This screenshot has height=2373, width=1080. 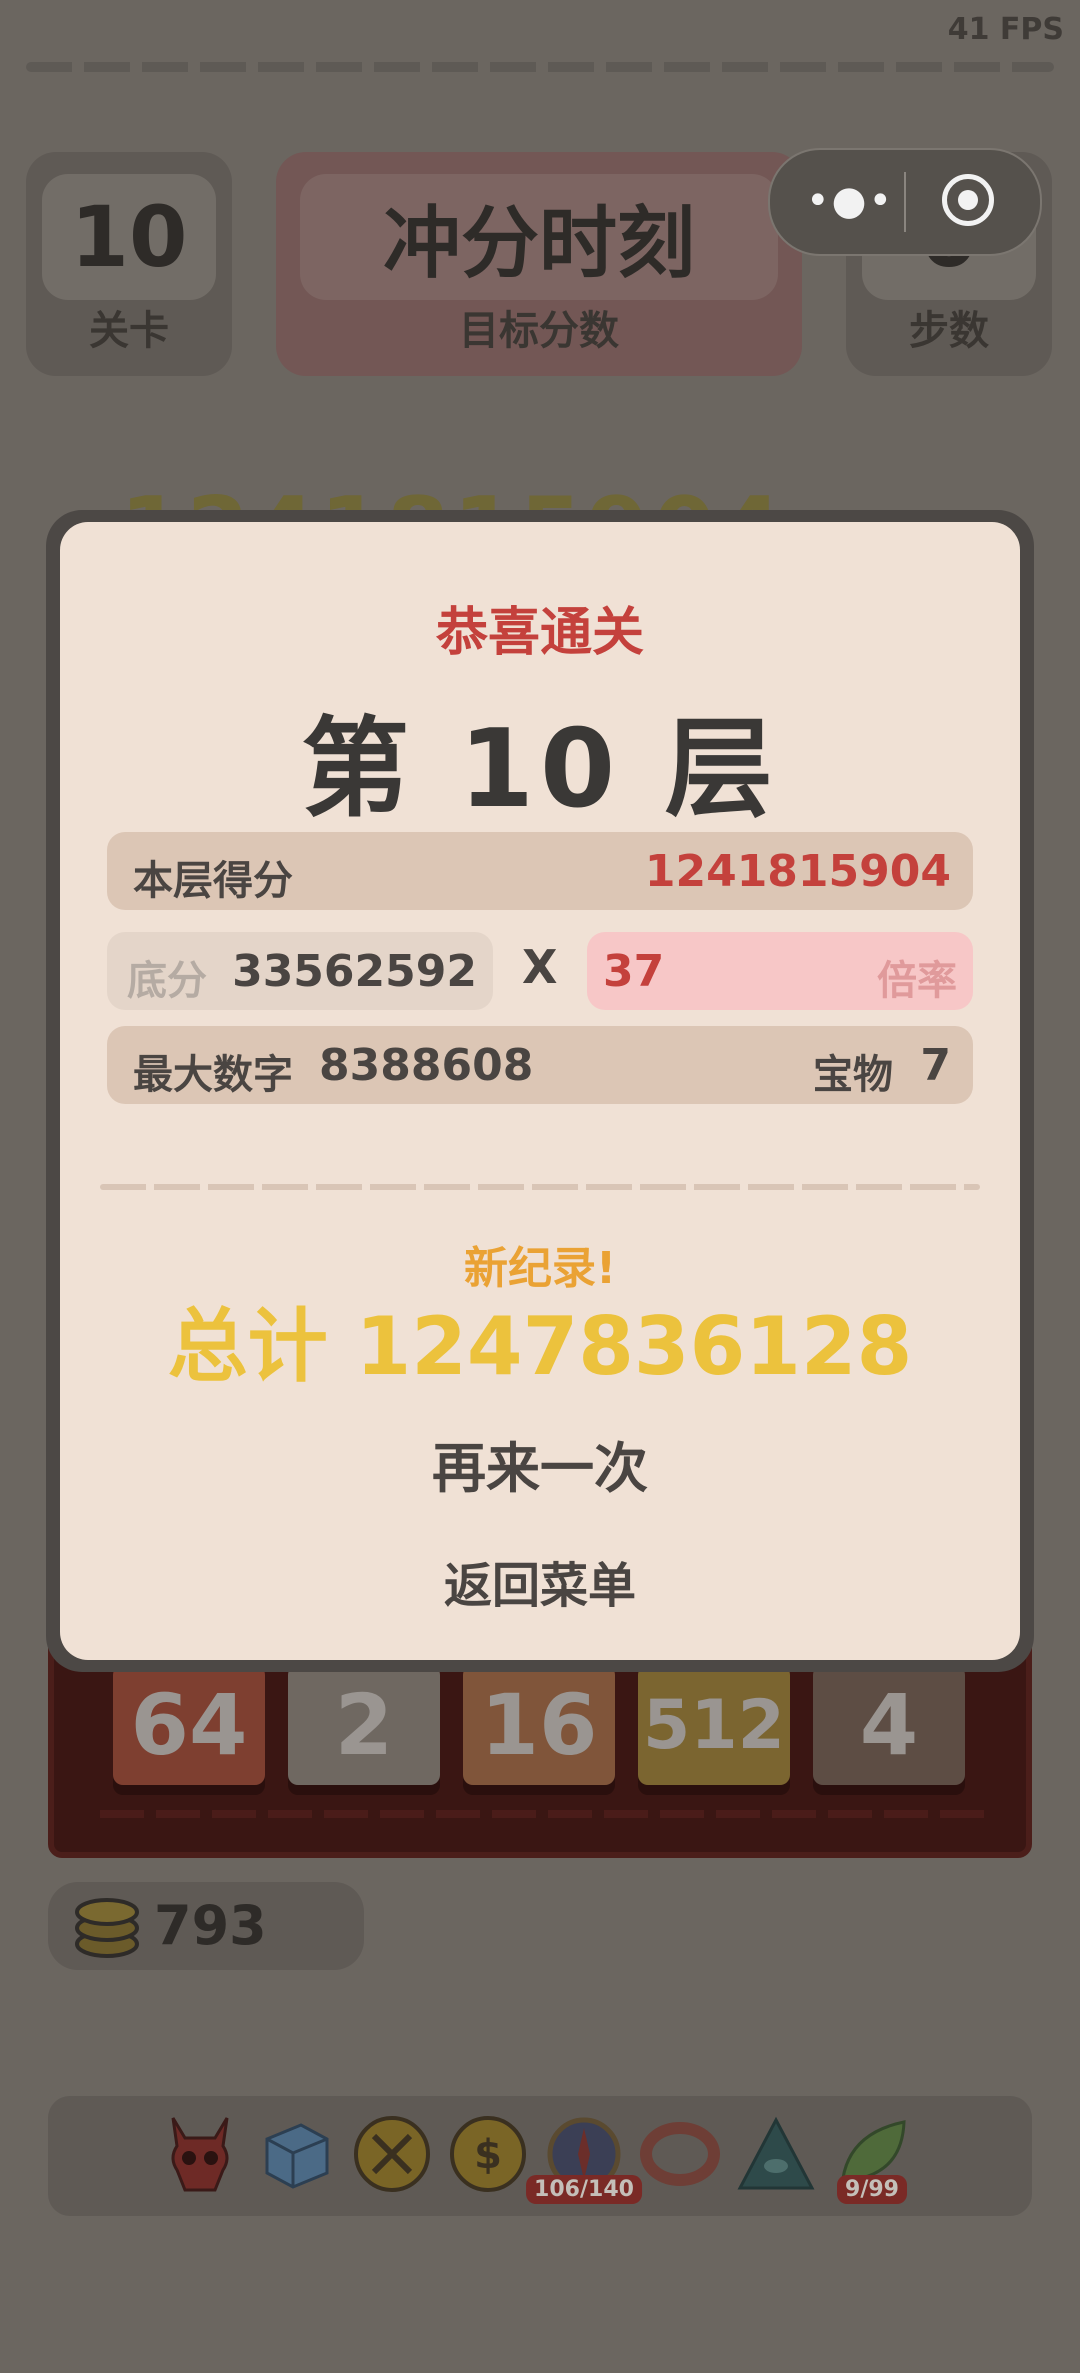 What do you see at coordinates (426, 1065) in the screenshot?
I see `max-number-value: 8388608` at bounding box center [426, 1065].